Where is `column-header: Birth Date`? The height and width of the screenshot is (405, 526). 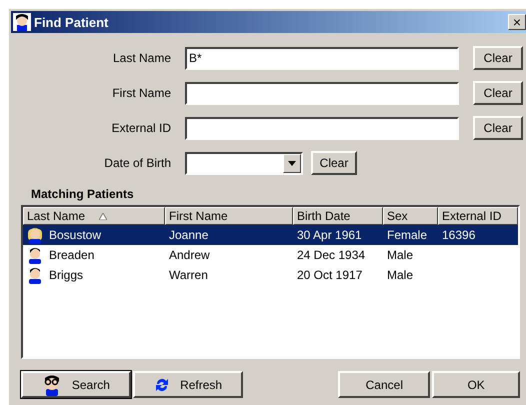 column-header: Birth Date is located at coordinates (338, 216).